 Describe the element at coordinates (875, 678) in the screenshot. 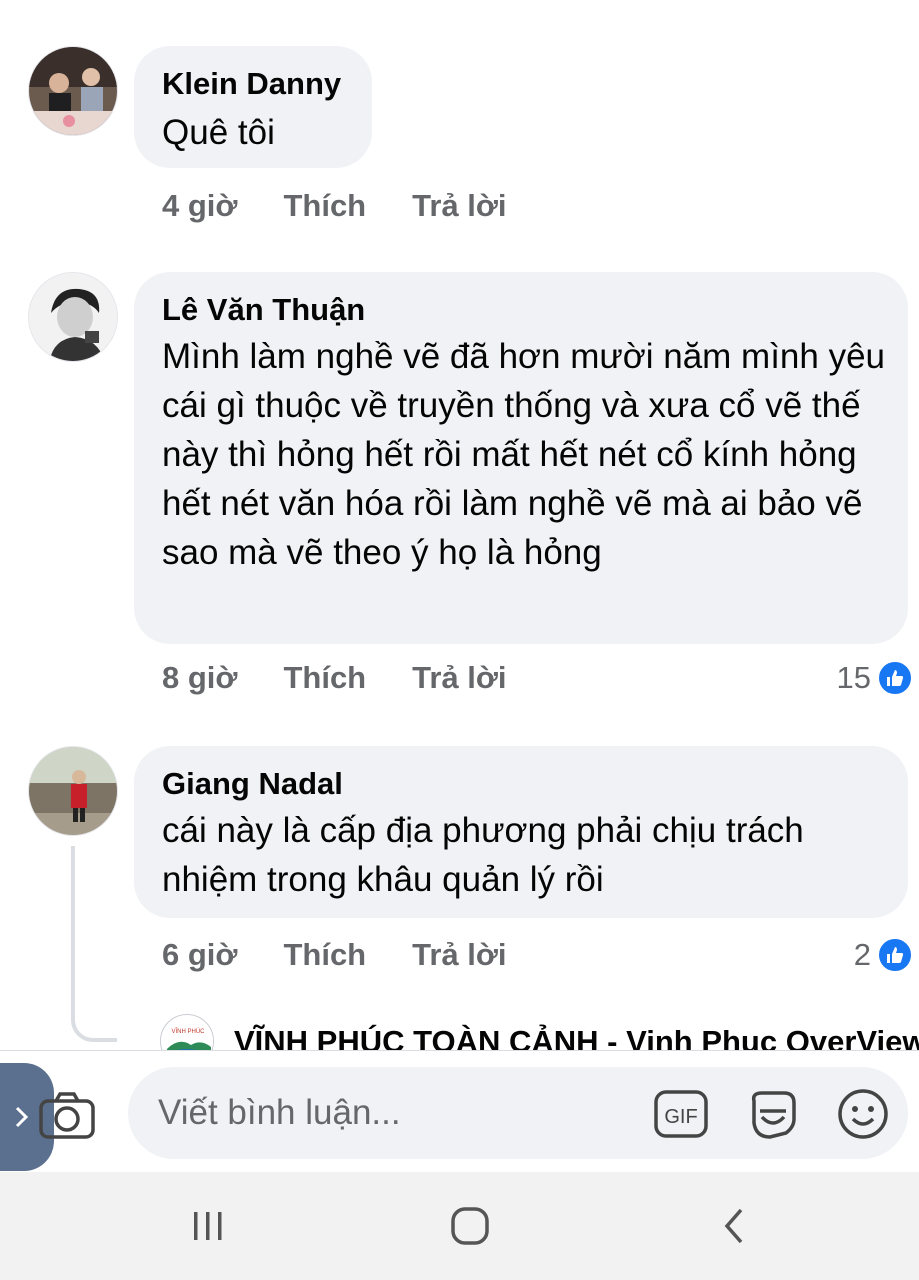

I see `reaction-count: 15` at that location.